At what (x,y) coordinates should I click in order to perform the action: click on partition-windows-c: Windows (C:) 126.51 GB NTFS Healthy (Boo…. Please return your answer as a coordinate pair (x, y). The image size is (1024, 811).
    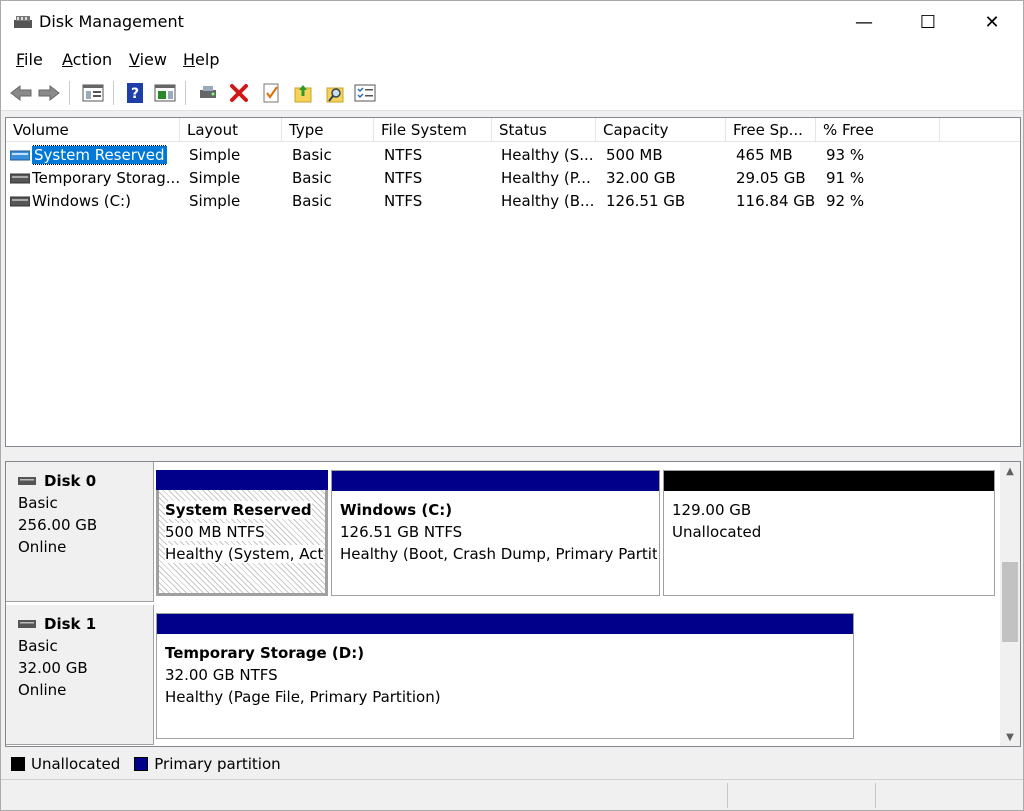
    Looking at the image, I should click on (495, 533).